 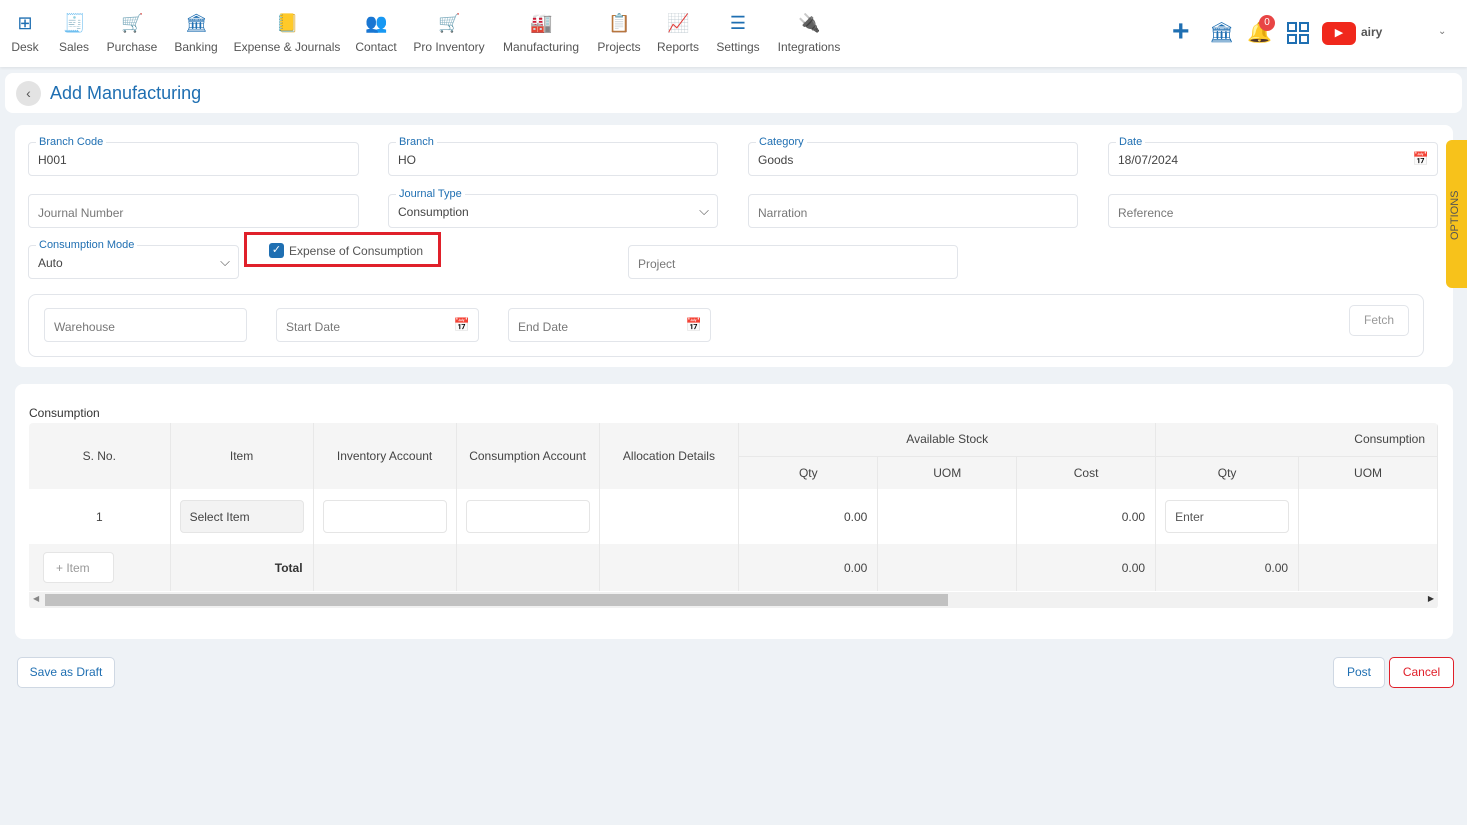 I want to click on add-icon: +, so click(x=1181, y=32).